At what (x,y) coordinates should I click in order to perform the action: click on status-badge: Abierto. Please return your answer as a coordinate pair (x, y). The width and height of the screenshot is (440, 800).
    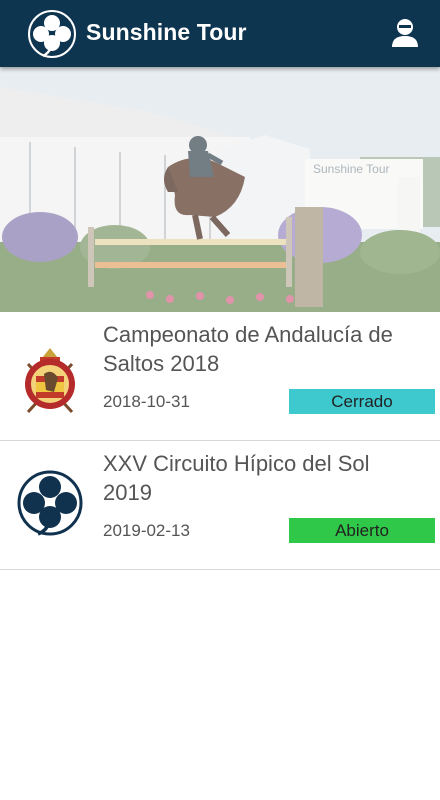
    Looking at the image, I should click on (362, 530).